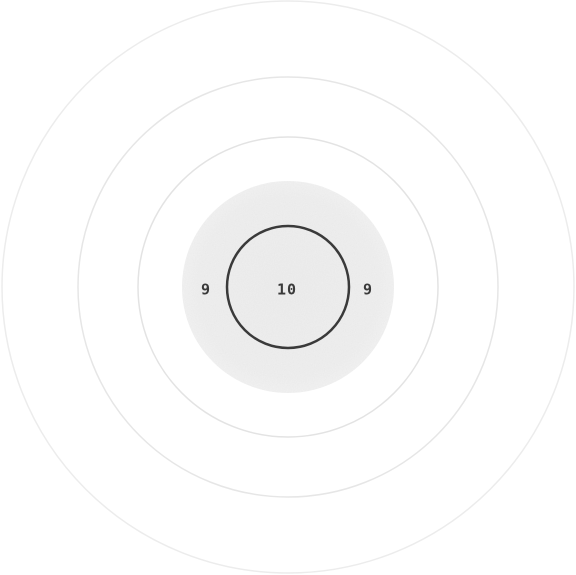  I want to click on score-label-right-nine: 9, so click(368, 290).